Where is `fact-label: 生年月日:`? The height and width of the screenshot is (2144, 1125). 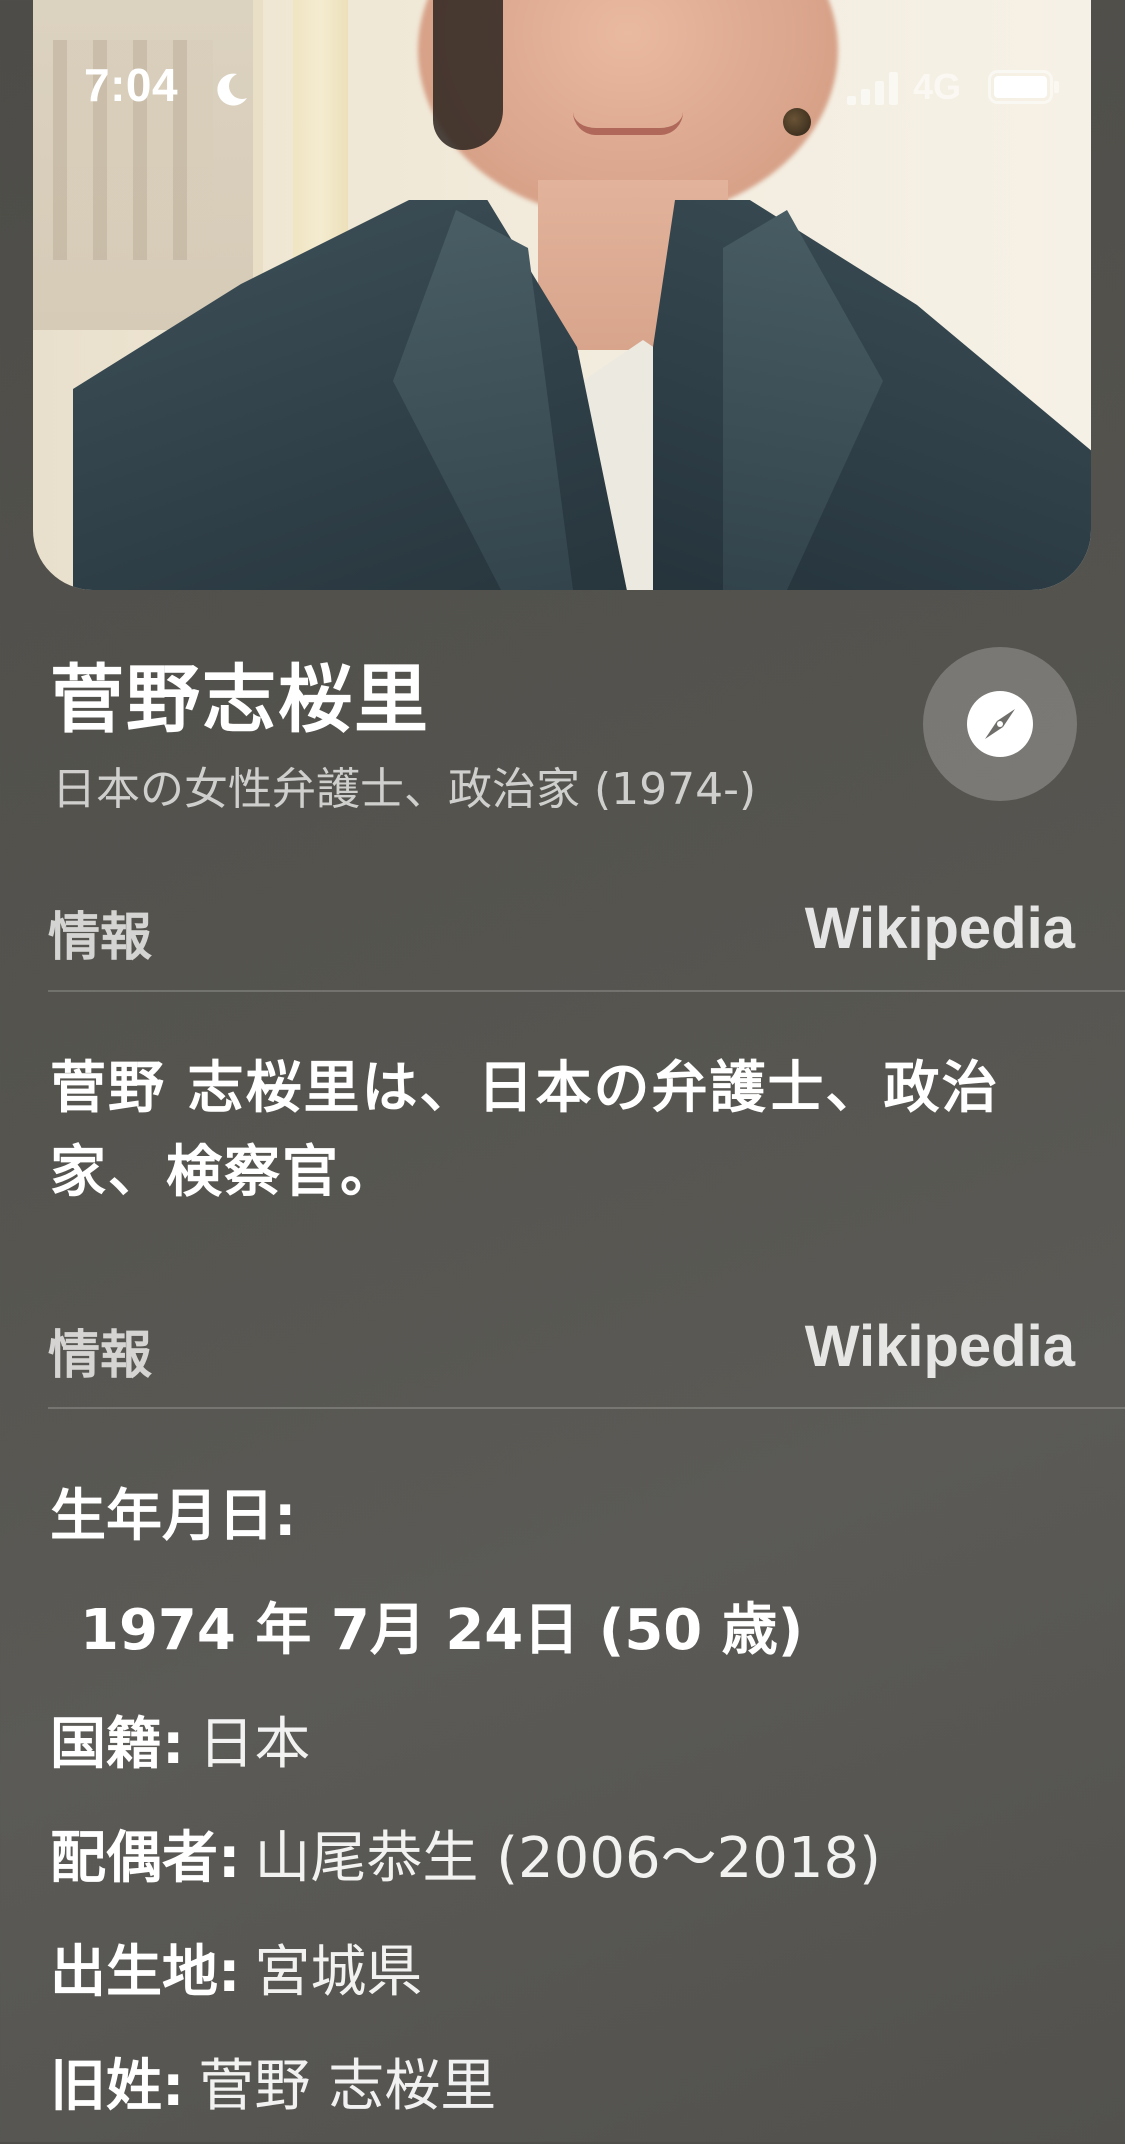
fact-label: 生年月日: is located at coordinates (173, 1516).